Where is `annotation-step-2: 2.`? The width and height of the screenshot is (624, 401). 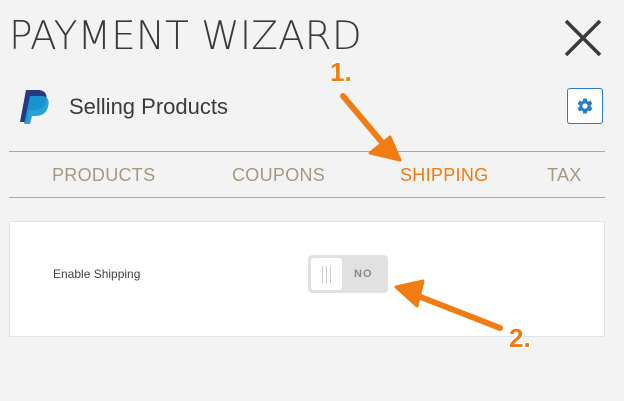
annotation-step-2: 2. is located at coordinates (520, 338).